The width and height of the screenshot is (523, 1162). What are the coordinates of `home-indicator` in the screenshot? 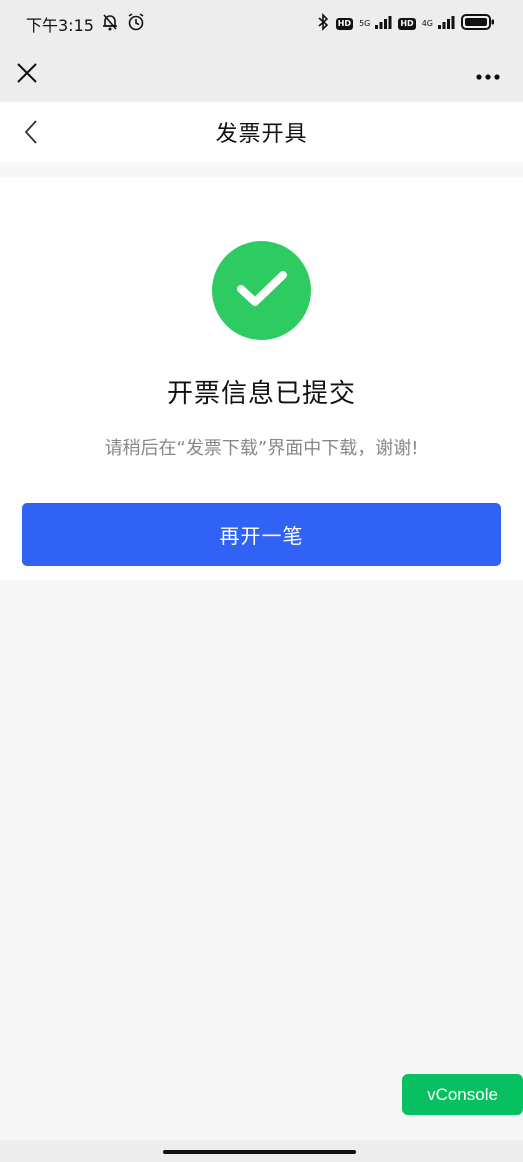 It's located at (259, 1152).